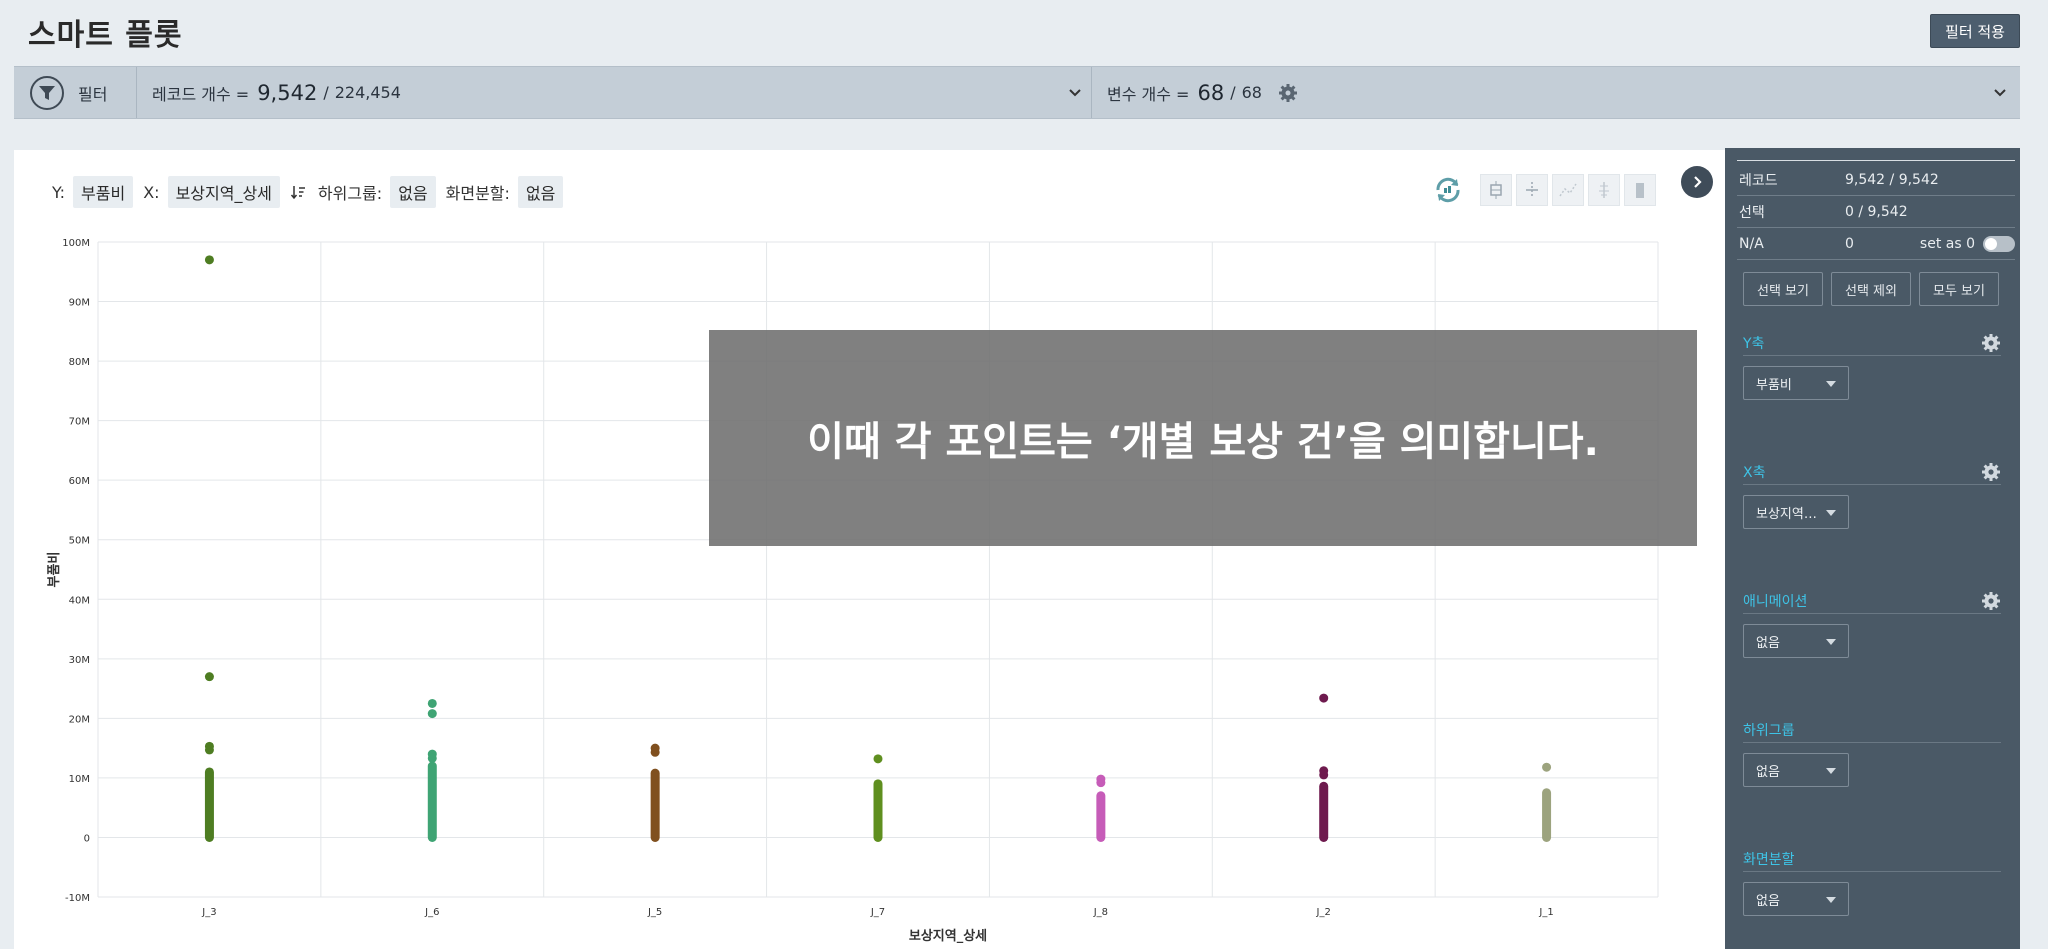  Describe the element at coordinates (47, 92) in the screenshot. I see `funnel-icon` at that location.